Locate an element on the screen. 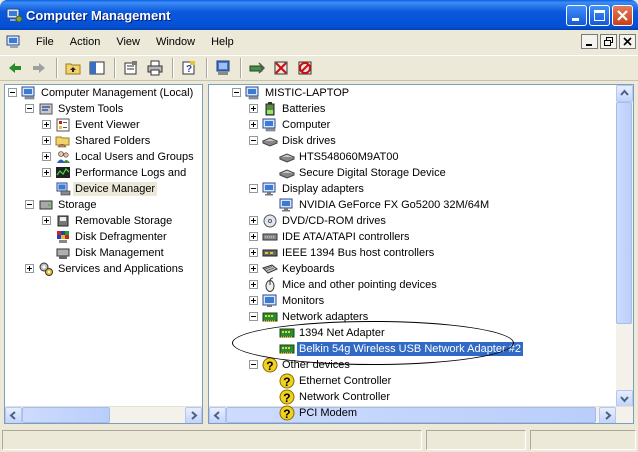 The width and height of the screenshot is (638, 452). back-button is located at coordinates (15, 68).